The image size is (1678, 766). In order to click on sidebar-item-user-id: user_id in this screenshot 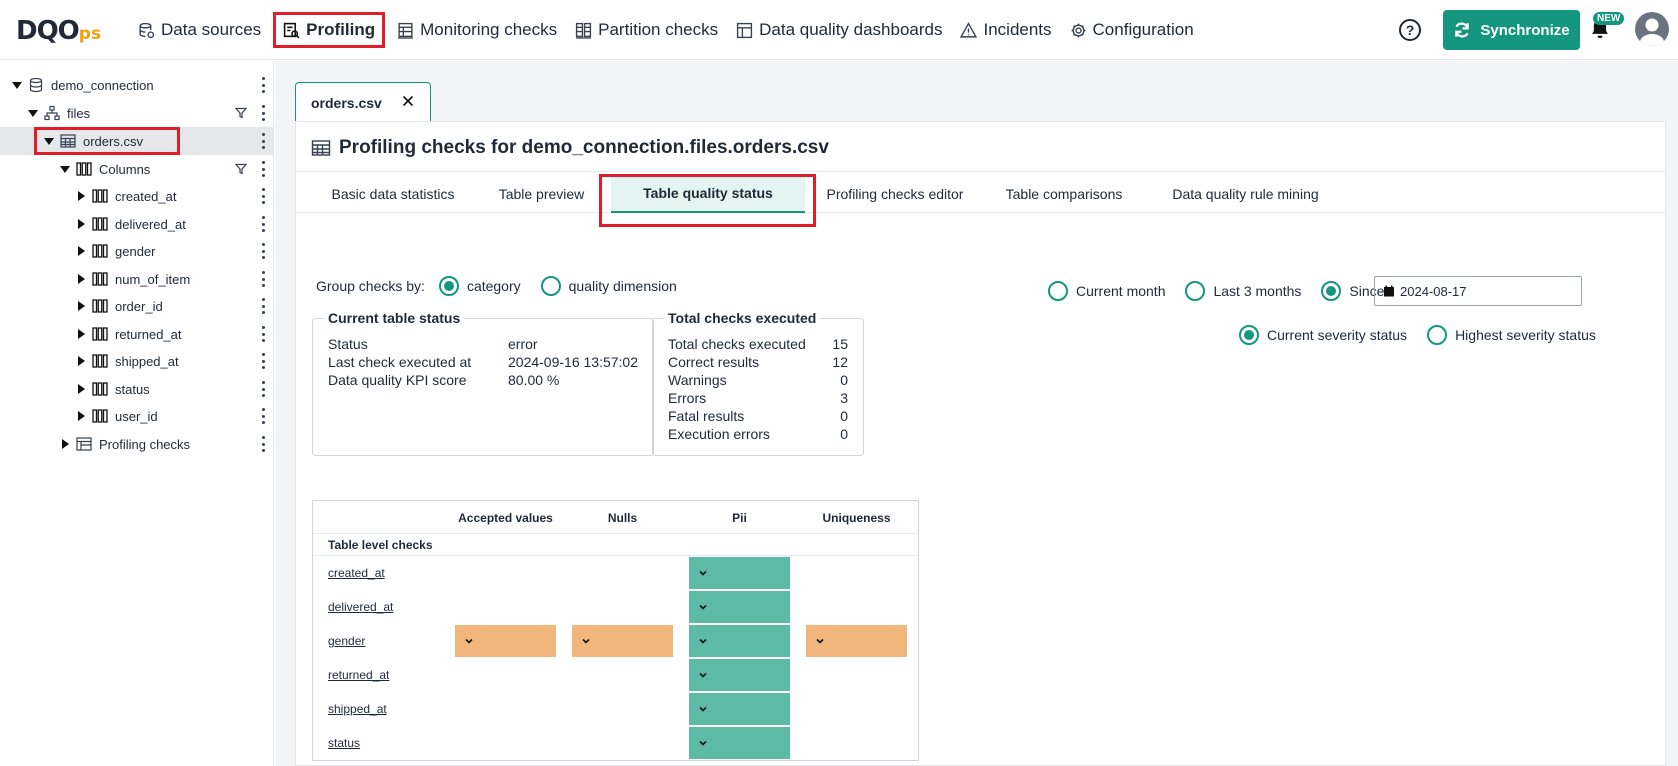, I will do `click(136, 416)`.